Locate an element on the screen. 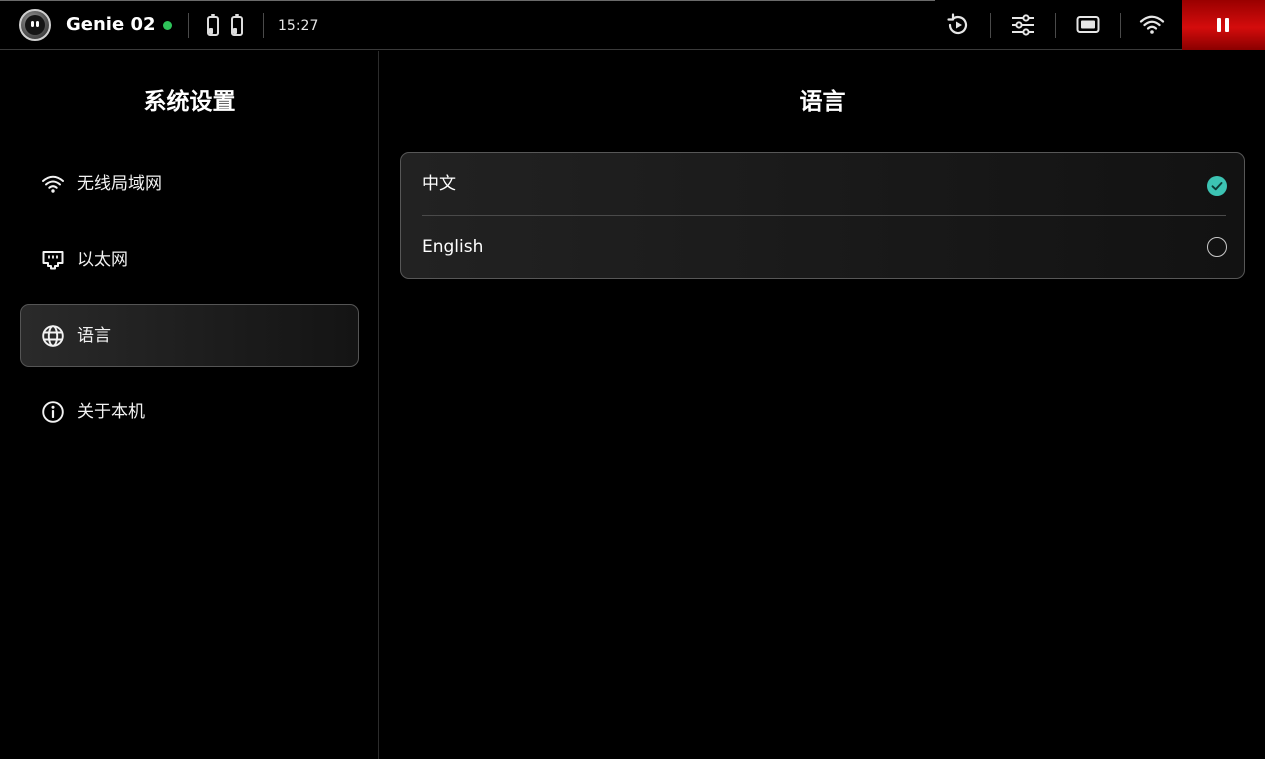 This screenshot has height=759, width=1265. pause-button is located at coordinates (1223, 25).